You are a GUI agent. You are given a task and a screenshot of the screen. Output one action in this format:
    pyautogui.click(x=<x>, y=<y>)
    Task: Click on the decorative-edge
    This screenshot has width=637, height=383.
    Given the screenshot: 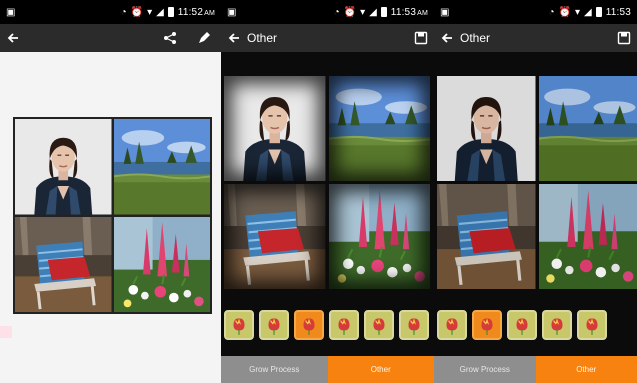 What is the action you would take?
    pyautogui.click(x=6, y=332)
    